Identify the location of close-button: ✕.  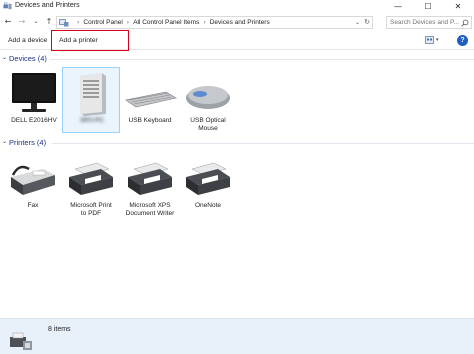
(458, 6).